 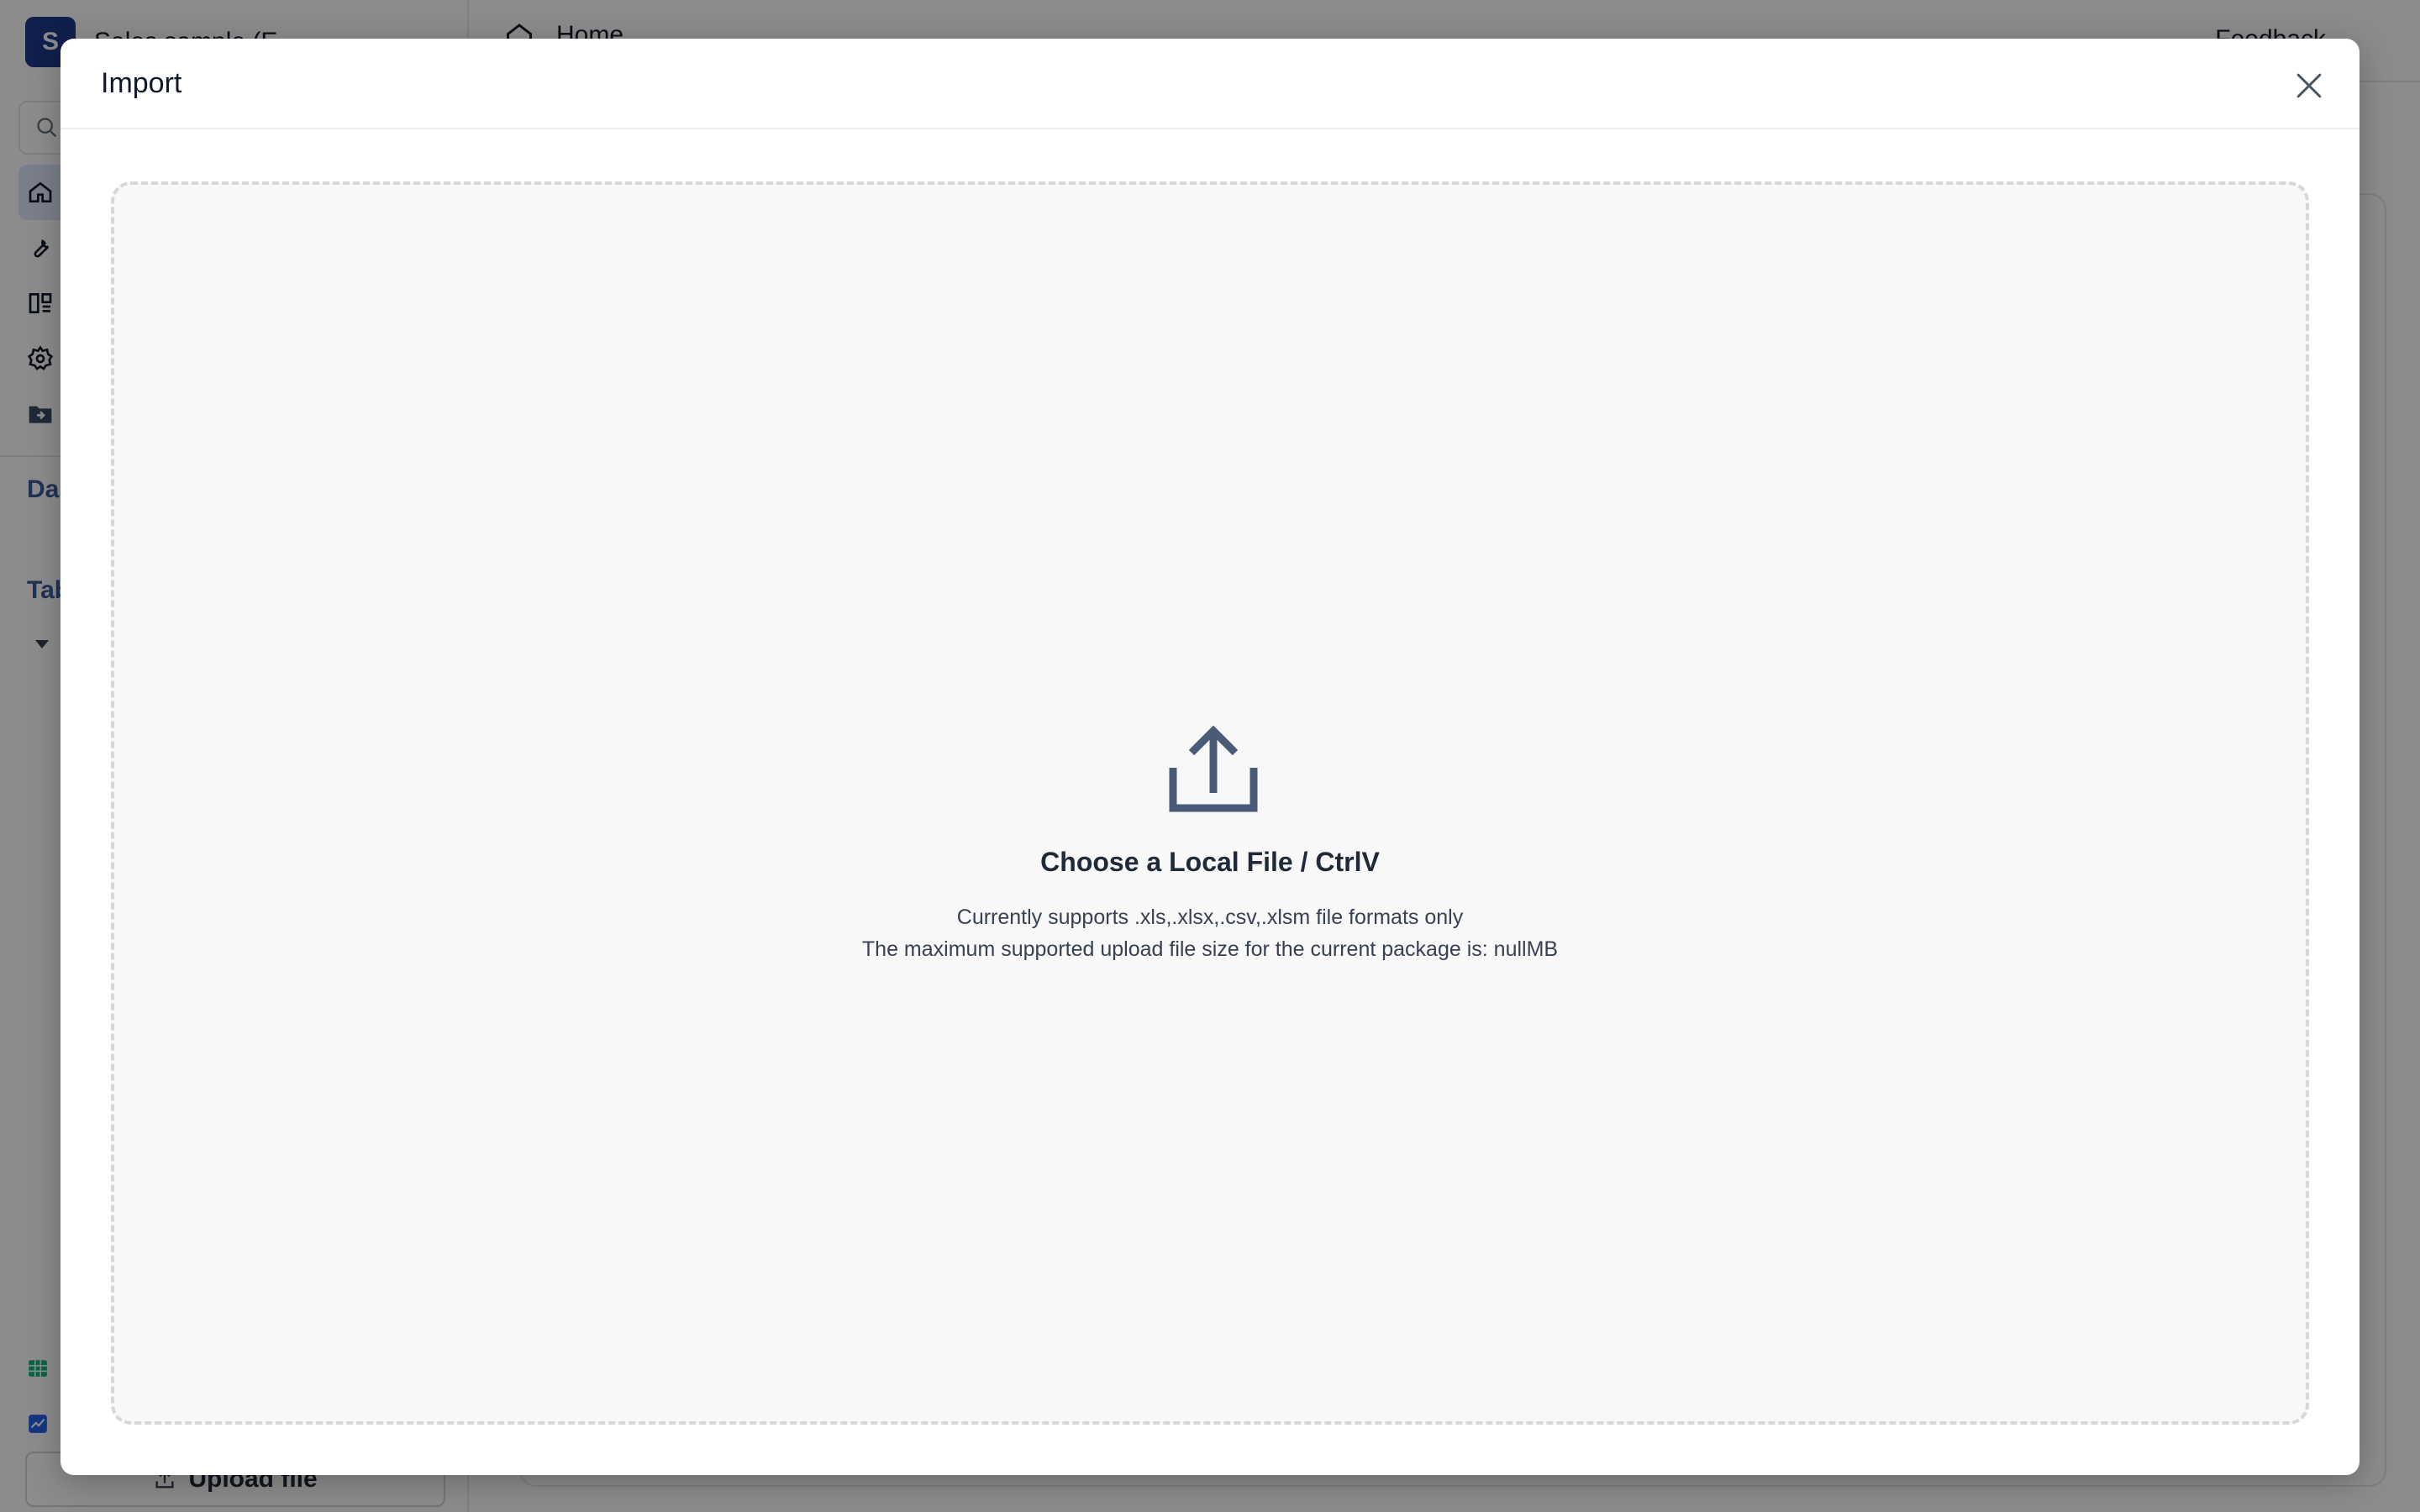 What do you see at coordinates (142, 83) in the screenshot?
I see `modal-title: Import` at bounding box center [142, 83].